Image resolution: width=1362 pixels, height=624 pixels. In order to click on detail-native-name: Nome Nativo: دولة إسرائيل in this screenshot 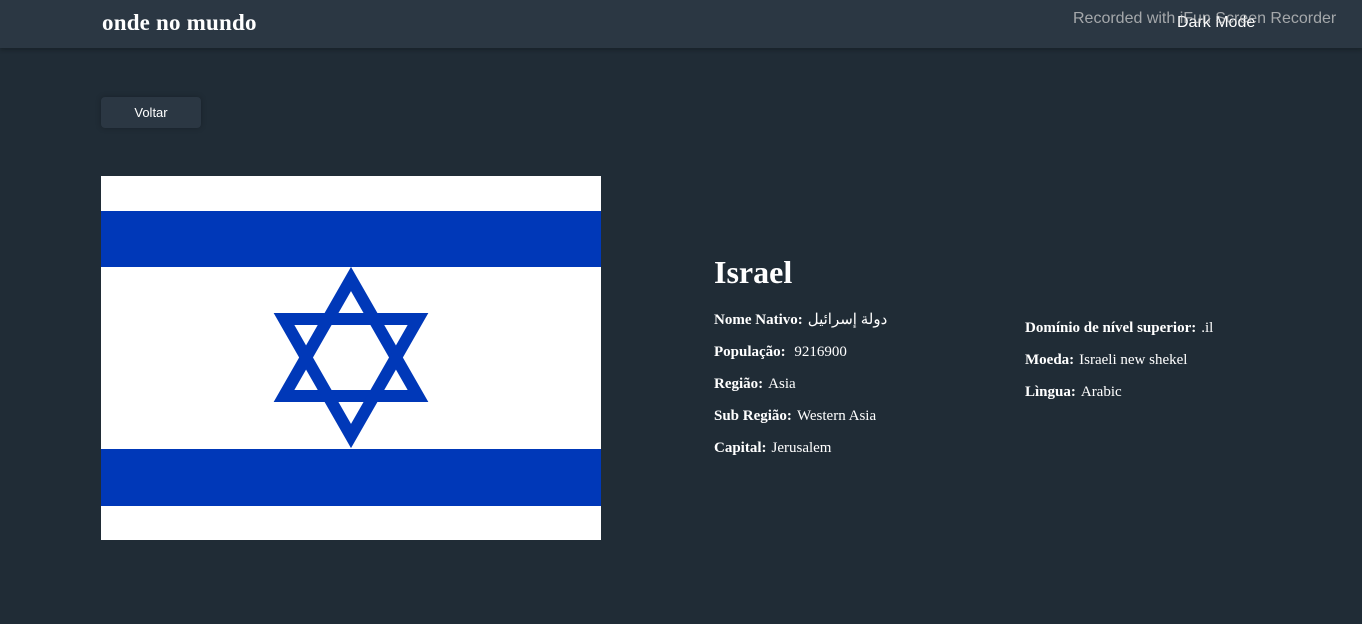, I will do `click(802, 326)`.